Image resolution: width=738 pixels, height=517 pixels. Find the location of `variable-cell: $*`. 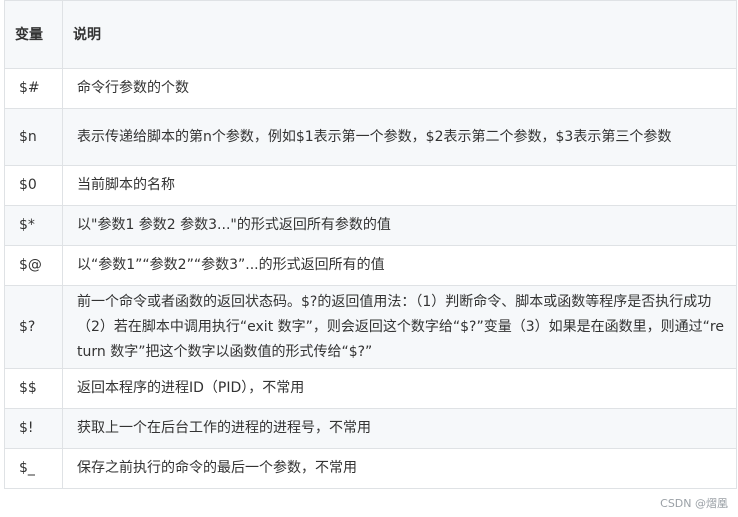

variable-cell: $* is located at coordinates (33, 225).